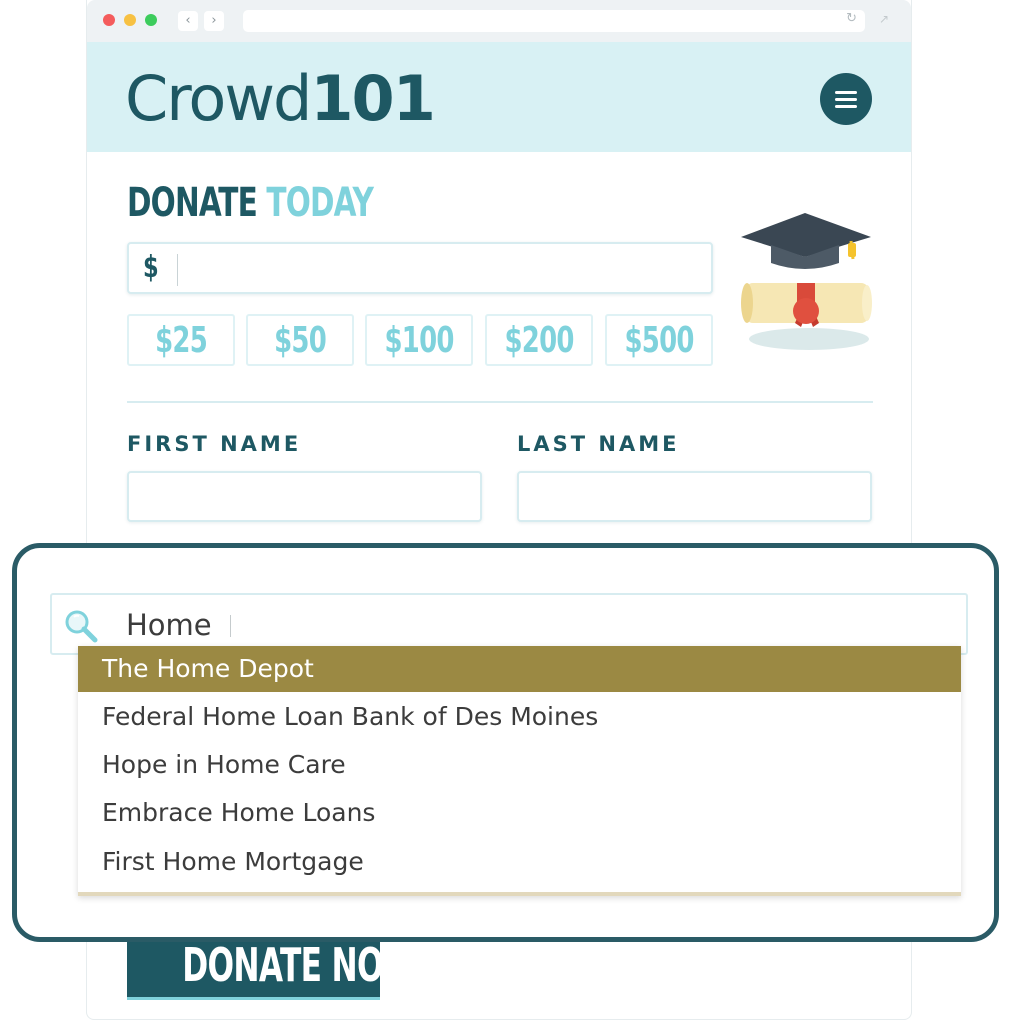 Image resolution: width=1015 pixels, height=1030 pixels. I want to click on currency-symbol: $, so click(151, 267).